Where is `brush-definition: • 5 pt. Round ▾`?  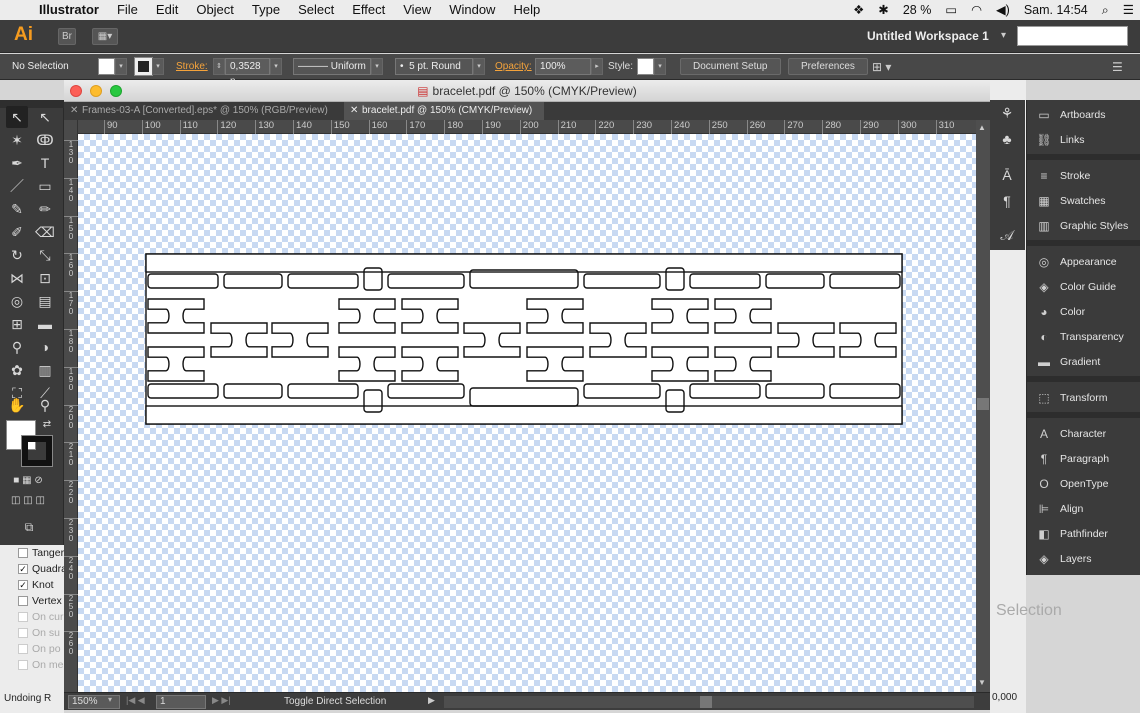 brush-definition: • 5 pt. Round ▾ is located at coordinates (440, 66).